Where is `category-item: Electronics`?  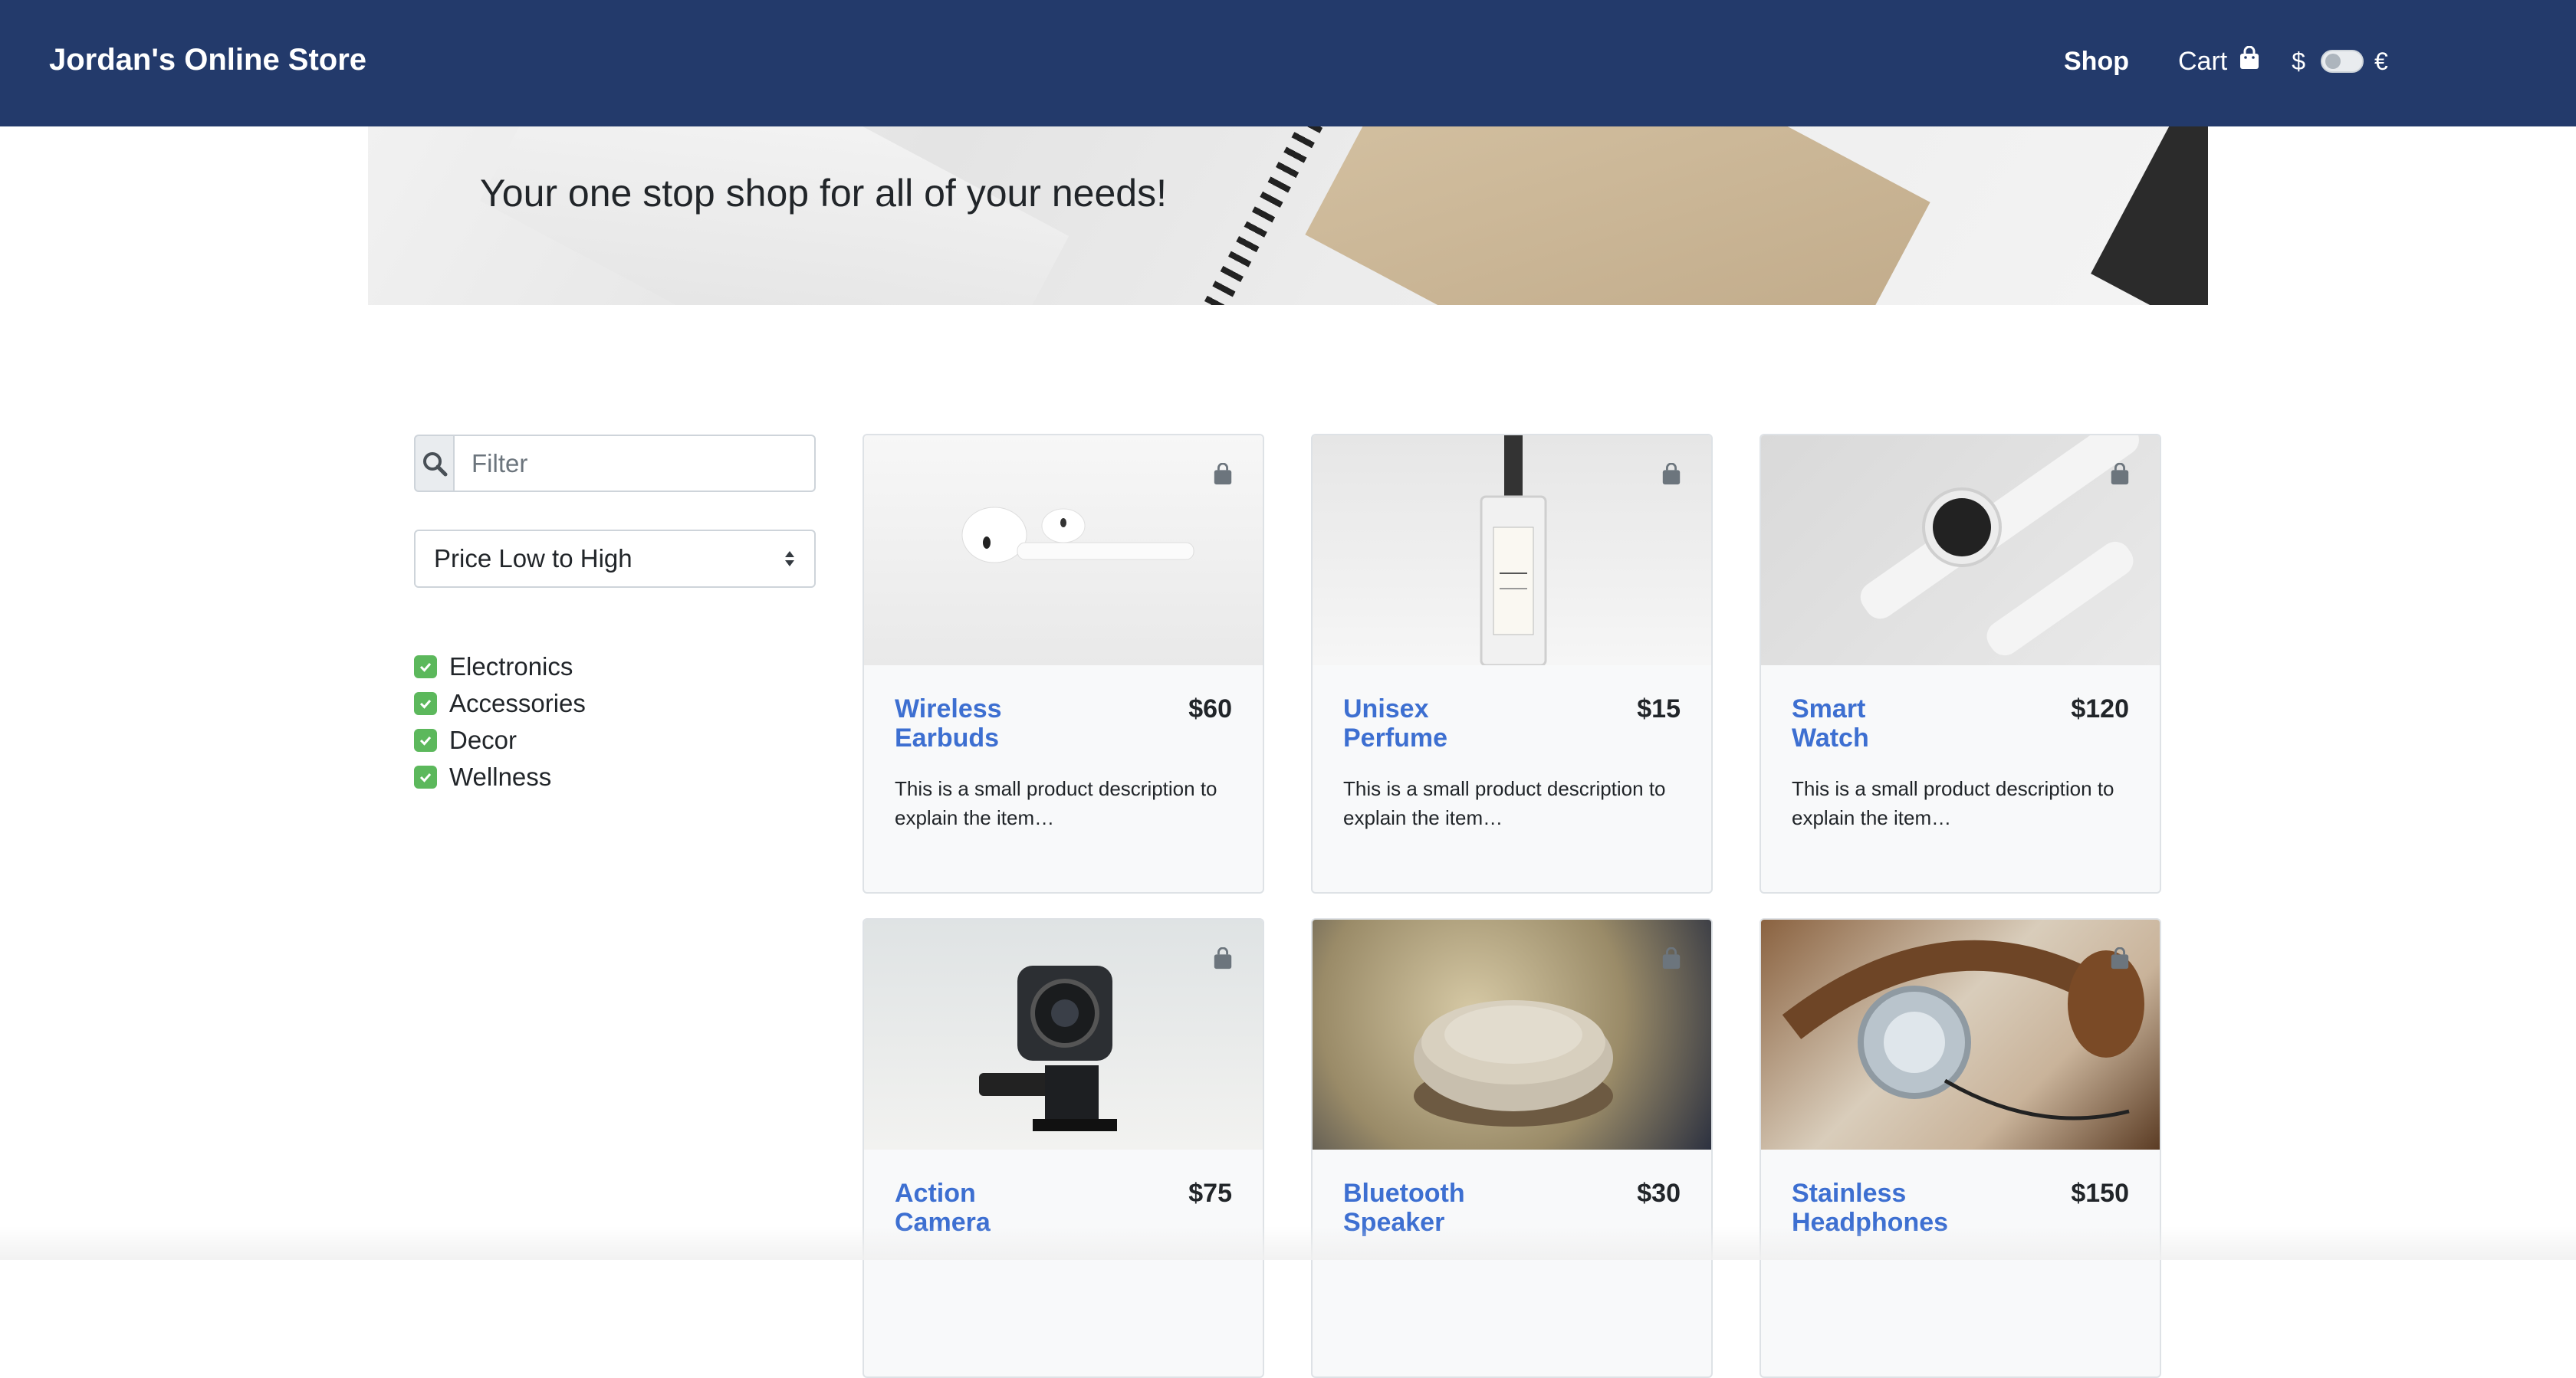 category-item: Electronics is located at coordinates (598, 666).